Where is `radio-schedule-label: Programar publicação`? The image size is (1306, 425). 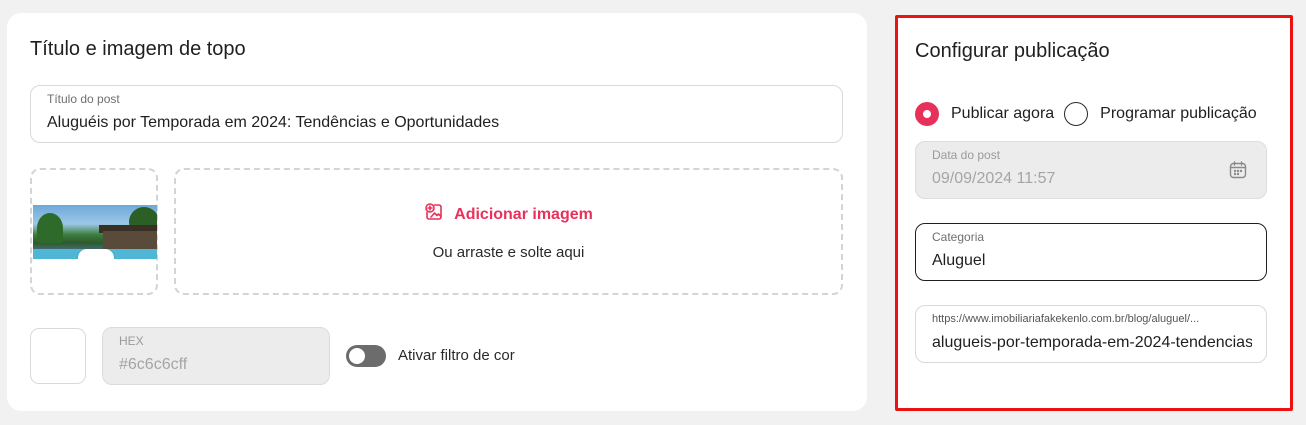 radio-schedule-label: Programar publicação is located at coordinates (1178, 114).